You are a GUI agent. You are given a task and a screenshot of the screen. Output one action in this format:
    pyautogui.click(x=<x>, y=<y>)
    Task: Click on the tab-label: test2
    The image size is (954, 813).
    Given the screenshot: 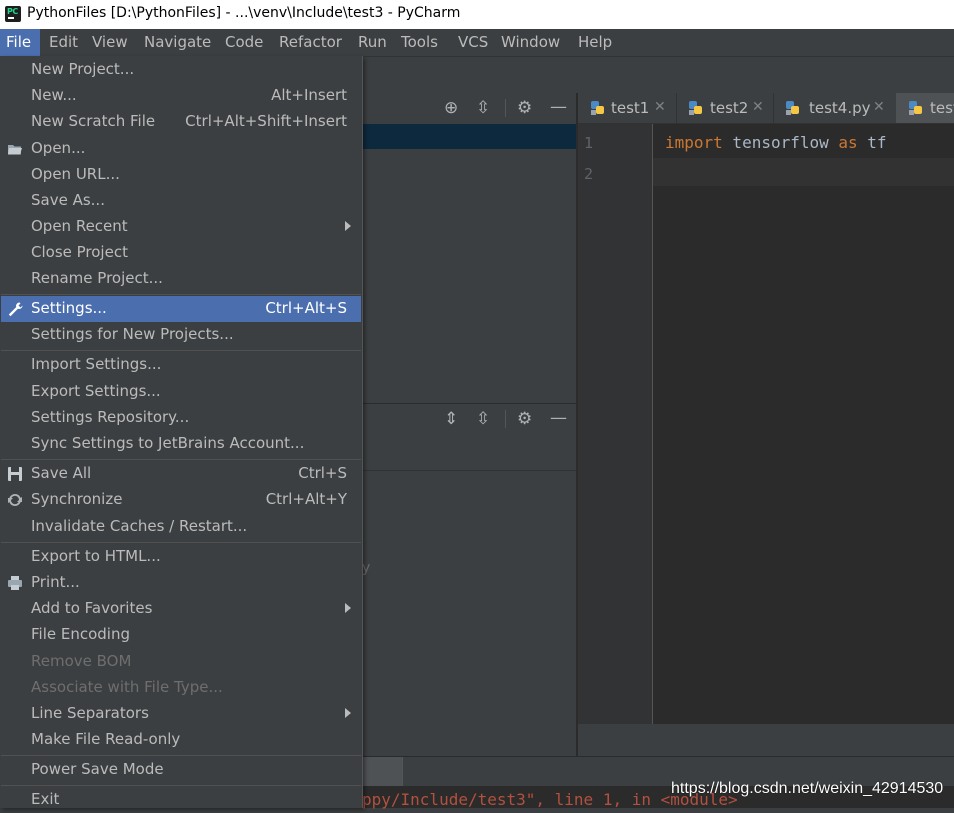 What is the action you would take?
    pyautogui.click(x=729, y=108)
    